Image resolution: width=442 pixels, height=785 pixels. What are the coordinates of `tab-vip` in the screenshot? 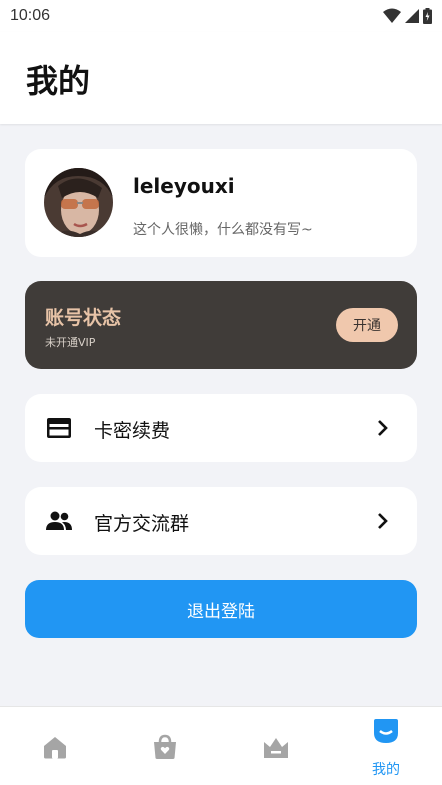 It's located at (276, 746).